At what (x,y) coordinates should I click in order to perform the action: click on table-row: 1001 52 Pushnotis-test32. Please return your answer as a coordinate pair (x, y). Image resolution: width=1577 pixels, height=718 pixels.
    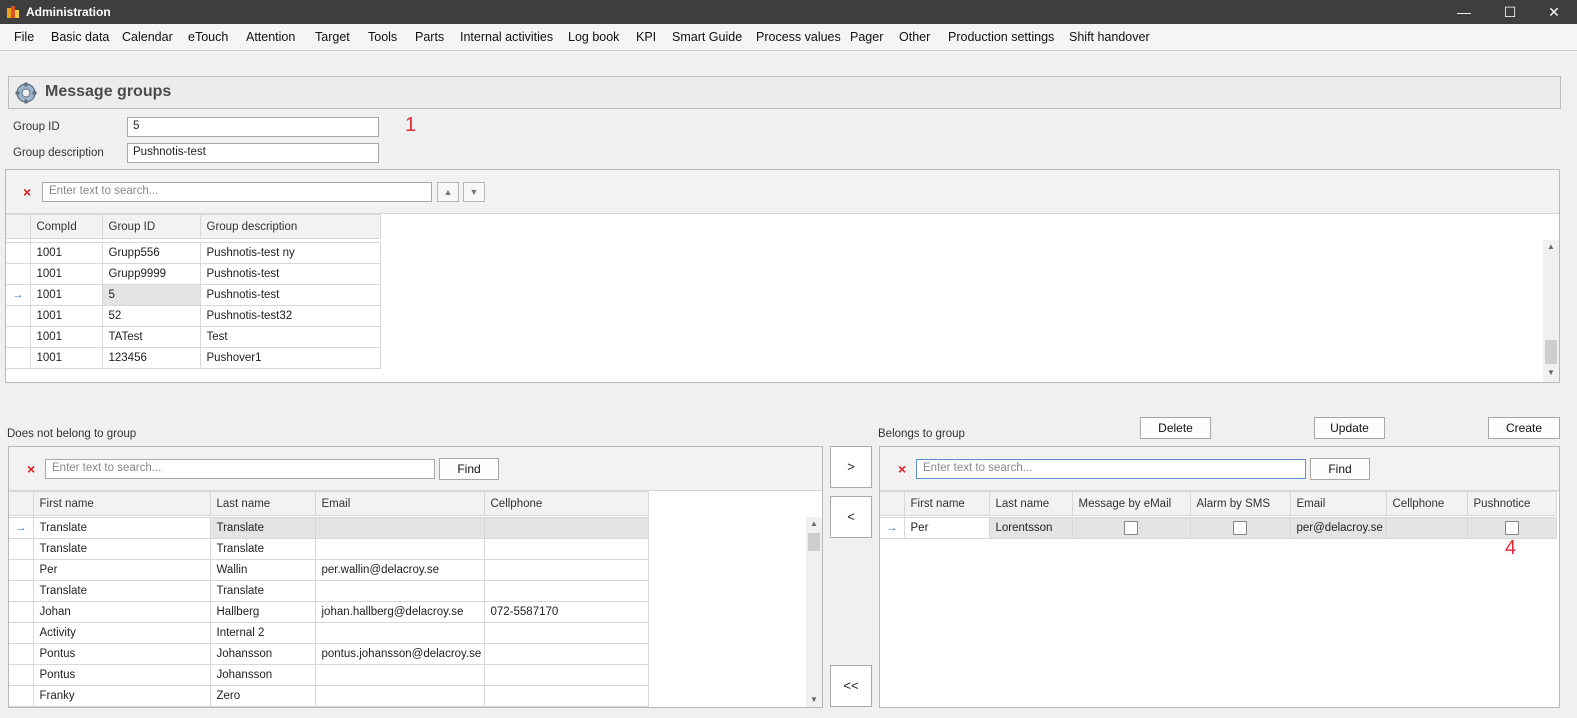
    Looking at the image, I should click on (193, 316).